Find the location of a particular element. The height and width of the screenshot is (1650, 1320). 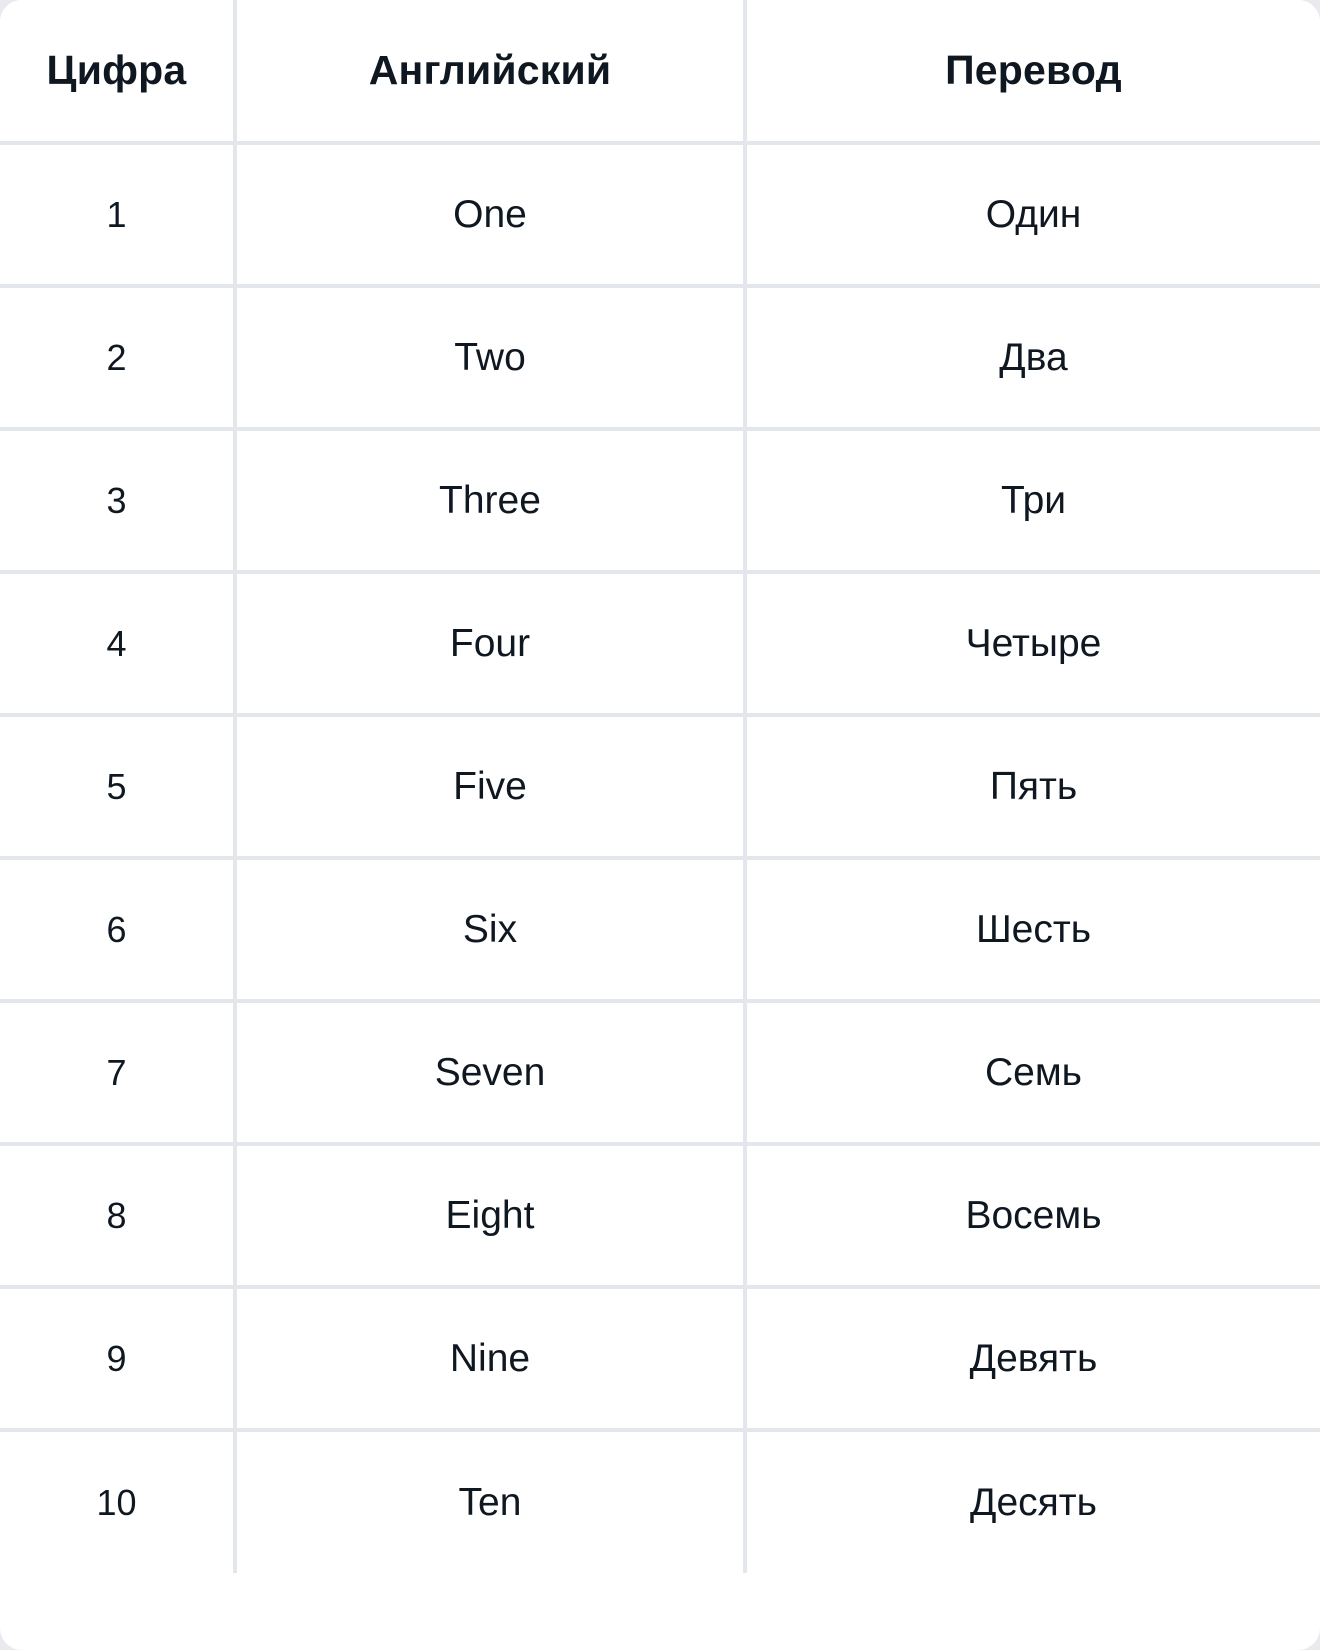

table-row: 8 Eight Восемь is located at coordinates (660, 1216).